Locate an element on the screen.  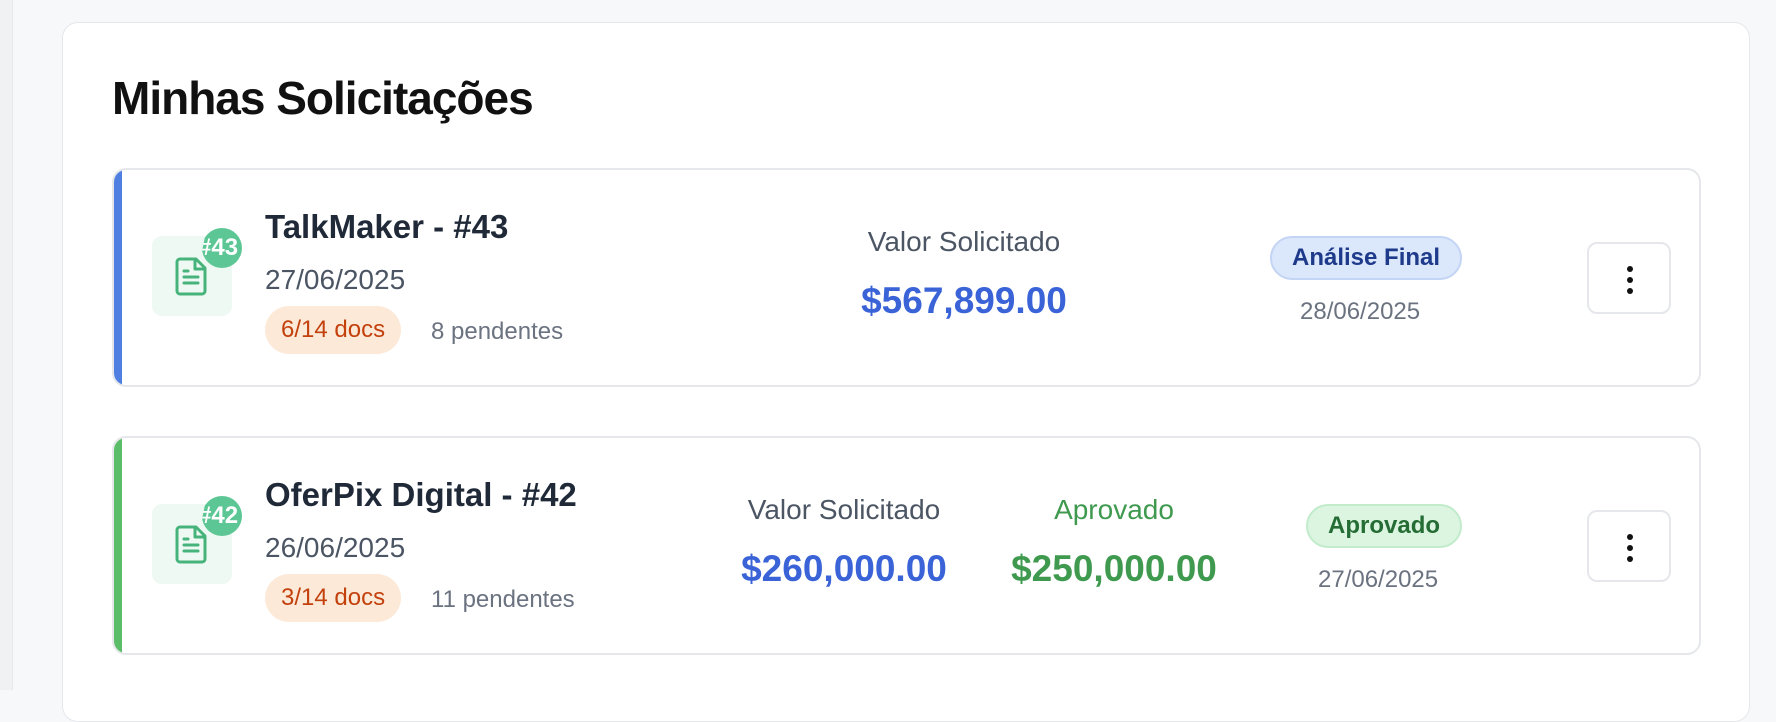
requested-amount-value: $567,899.00 is located at coordinates (964, 300).